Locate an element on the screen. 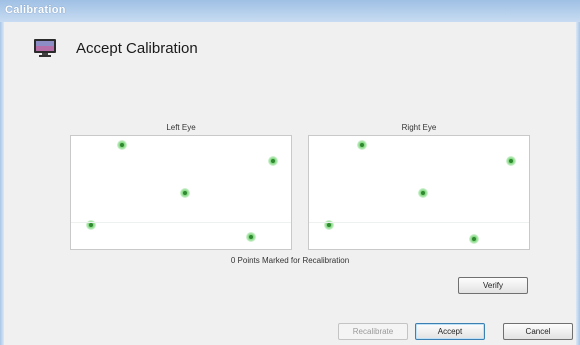  title-bar: Calibration is located at coordinates (290, 11).